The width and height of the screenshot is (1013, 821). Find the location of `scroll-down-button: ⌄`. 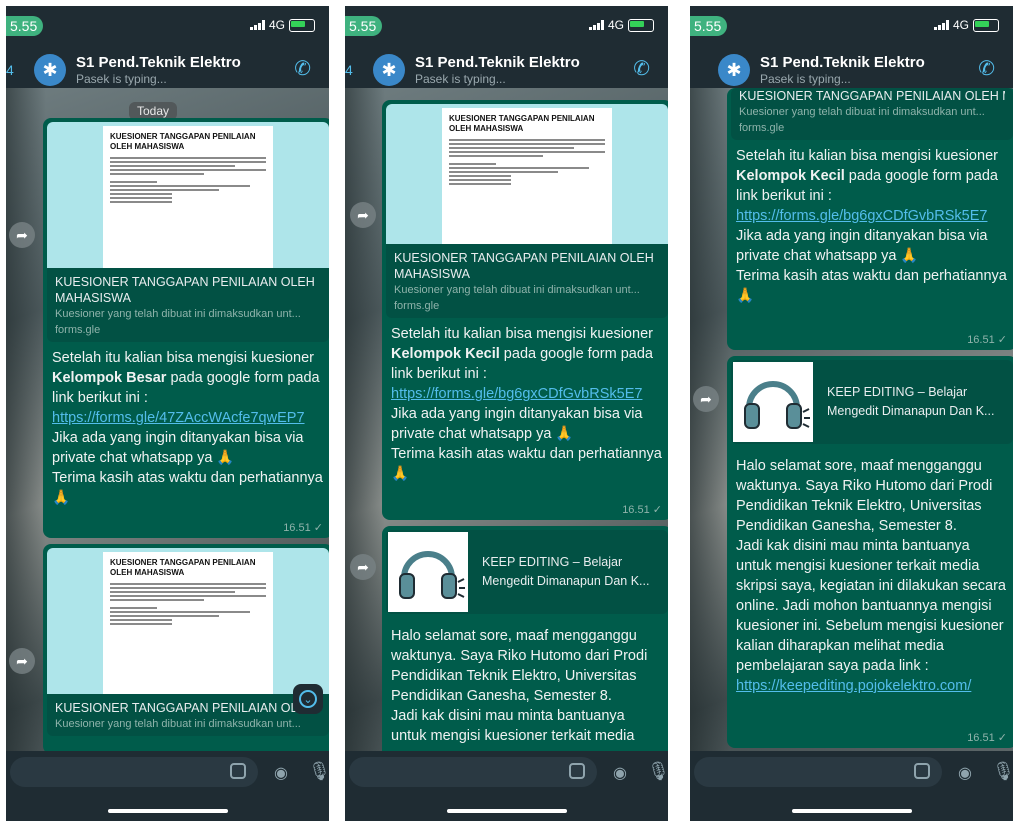

scroll-down-button: ⌄ is located at coordinates (308, 699).